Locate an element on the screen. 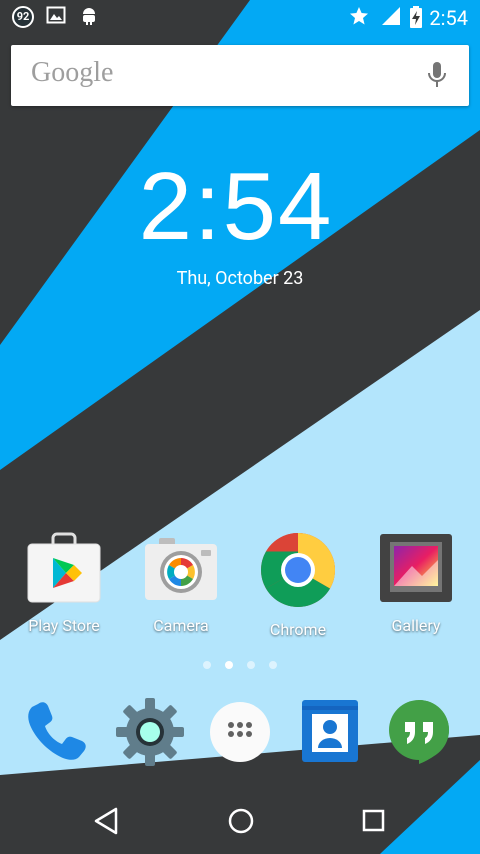 The height and width of the screenshot is (854, 480). app-gallery: Gallery is located at coordinates (416, 583).